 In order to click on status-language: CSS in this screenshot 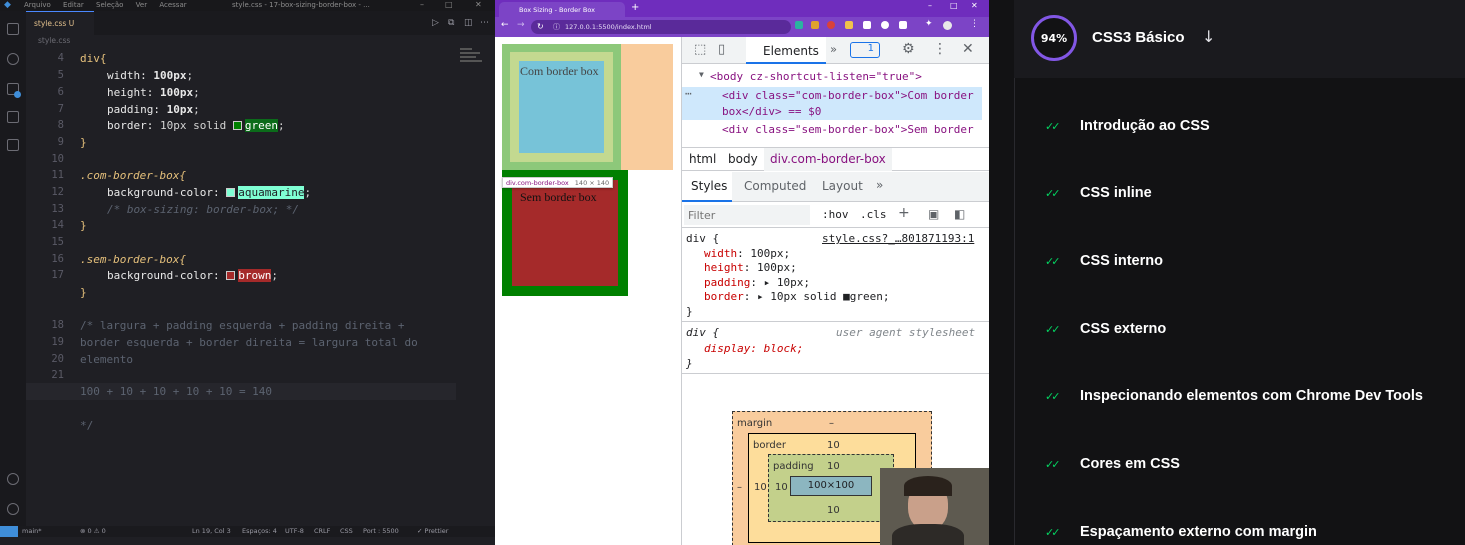, I will do `click(346, 531)`.